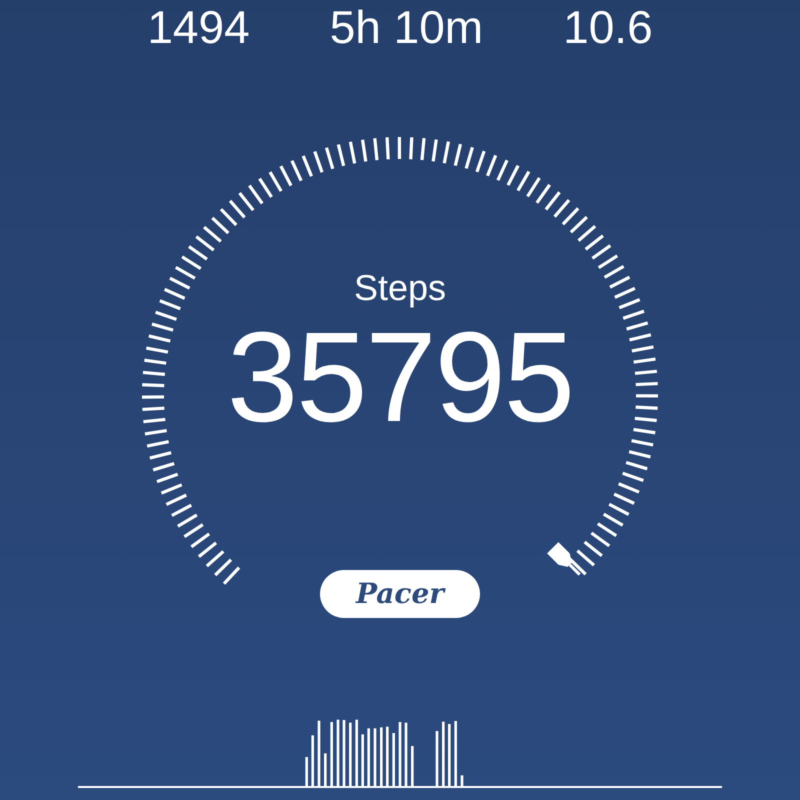  What do you see at coordinates (400, 594) in the screenshot?
I see `pacer-logo: Pacer` at bounding box center [400, 594].